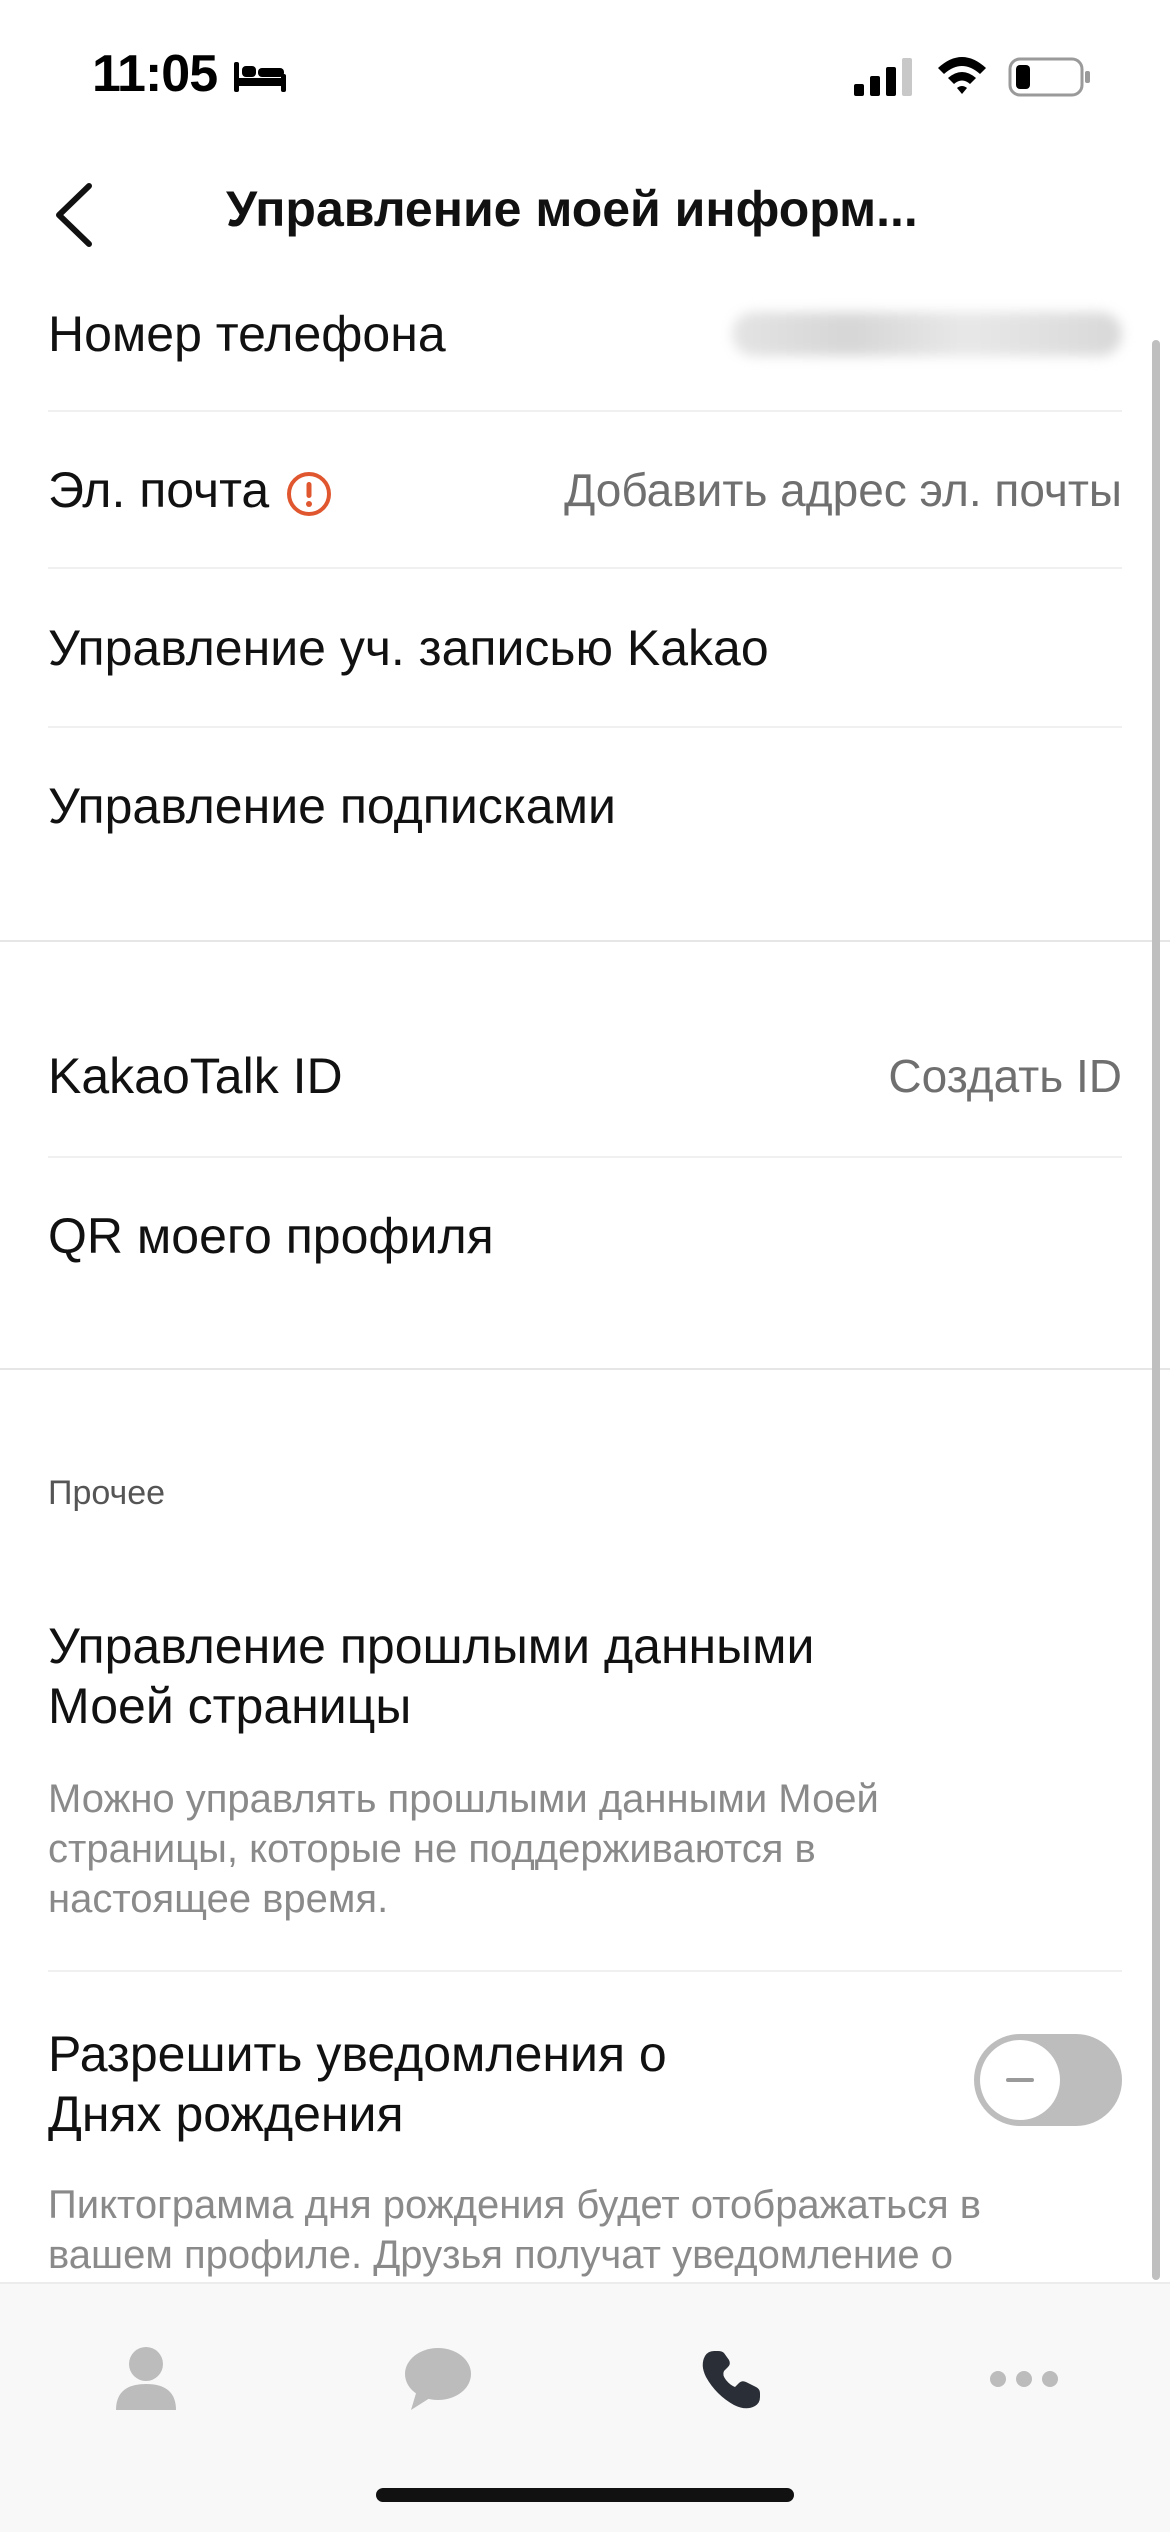 Image resolution: width=1170 pixels, height=2532 pixels. What do you see at coordinates (159, 490) in the screenshot?
I see `email-label: Эл. почта` at bounding box center [159, 490].